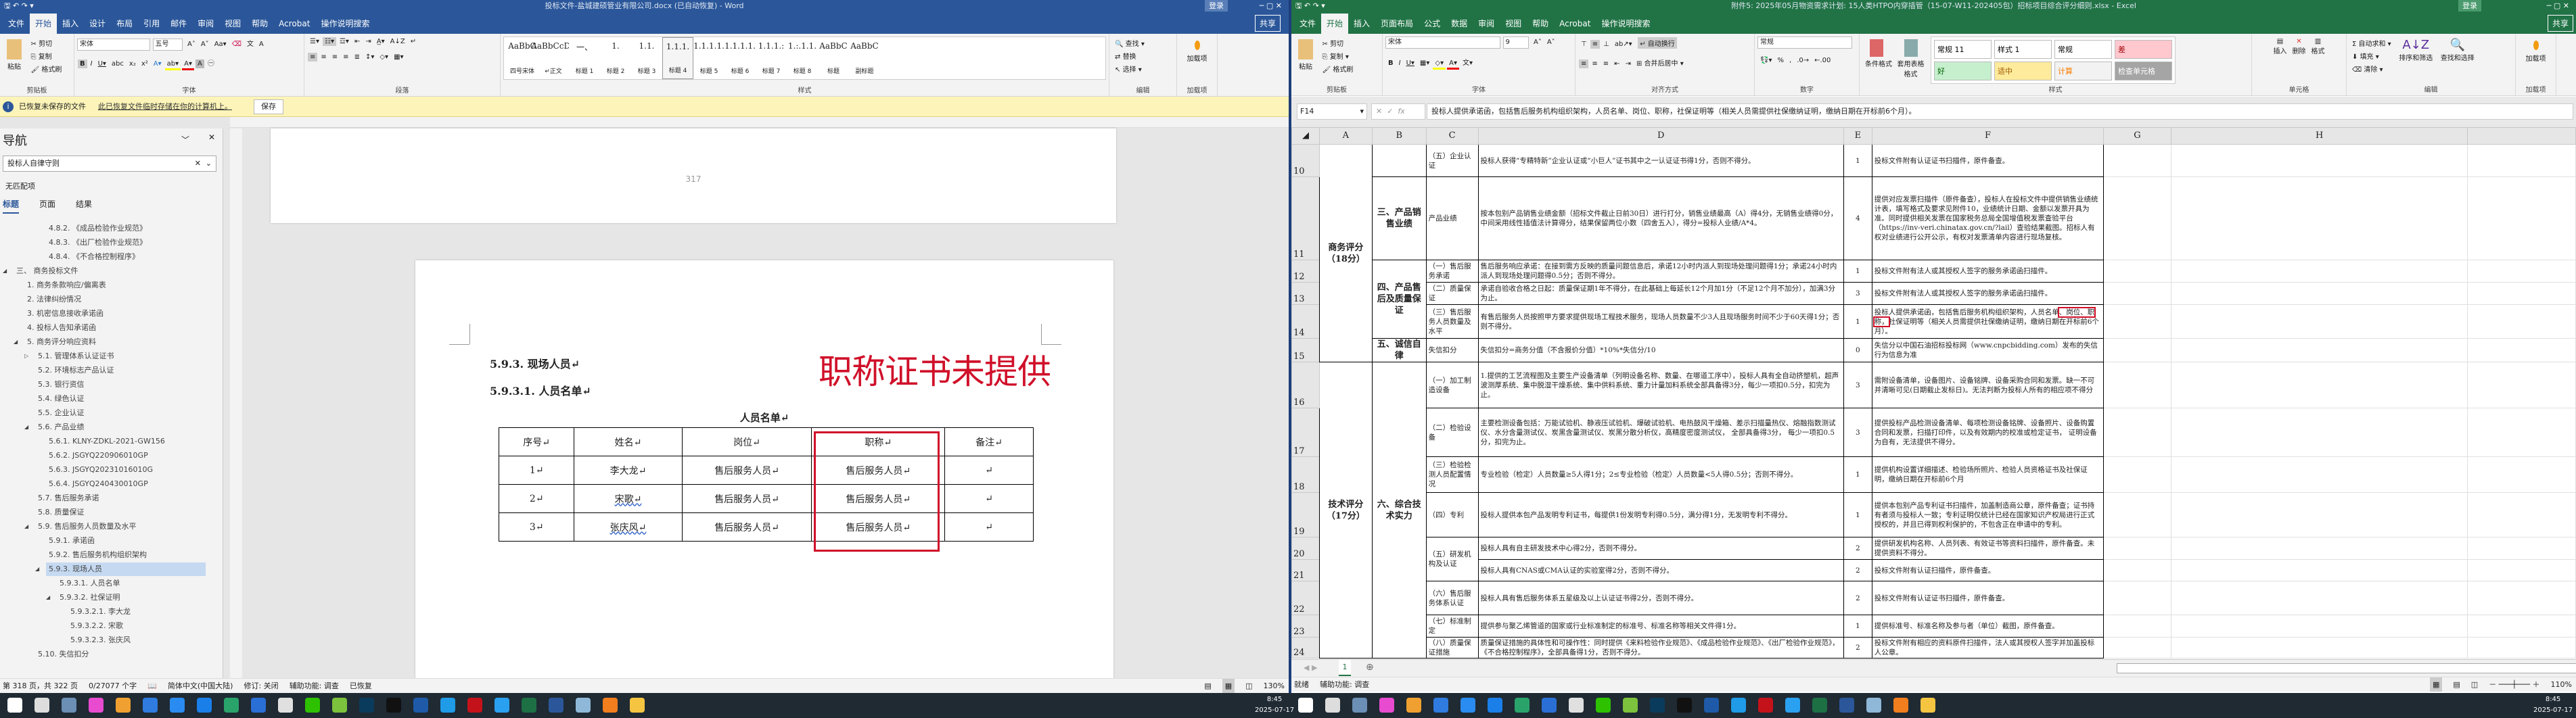  What do you see at coordinates (1305, 548) in the screenshot?
I see `row-header: 20` at bounding box center [1305, 548].